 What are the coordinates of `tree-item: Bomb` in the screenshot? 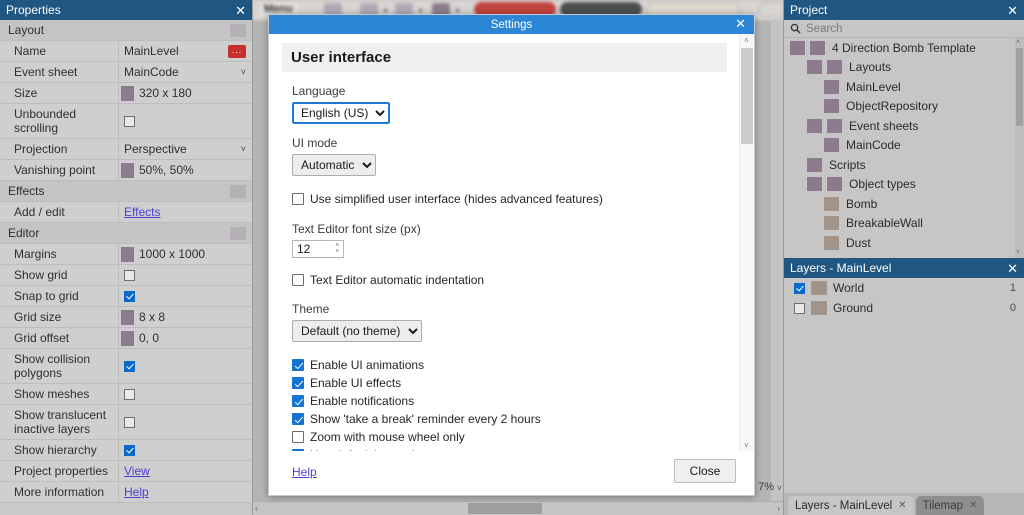 It's located at (904, 204).